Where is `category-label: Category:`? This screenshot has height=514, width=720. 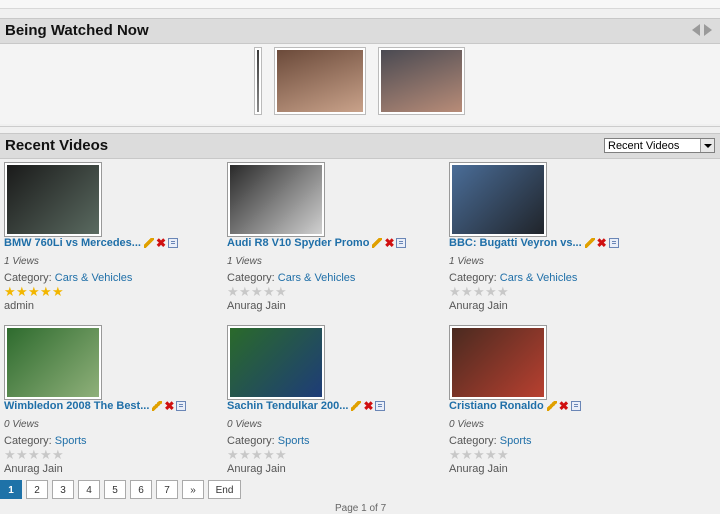 category-label: Category: is located at coordinates (251, 278).